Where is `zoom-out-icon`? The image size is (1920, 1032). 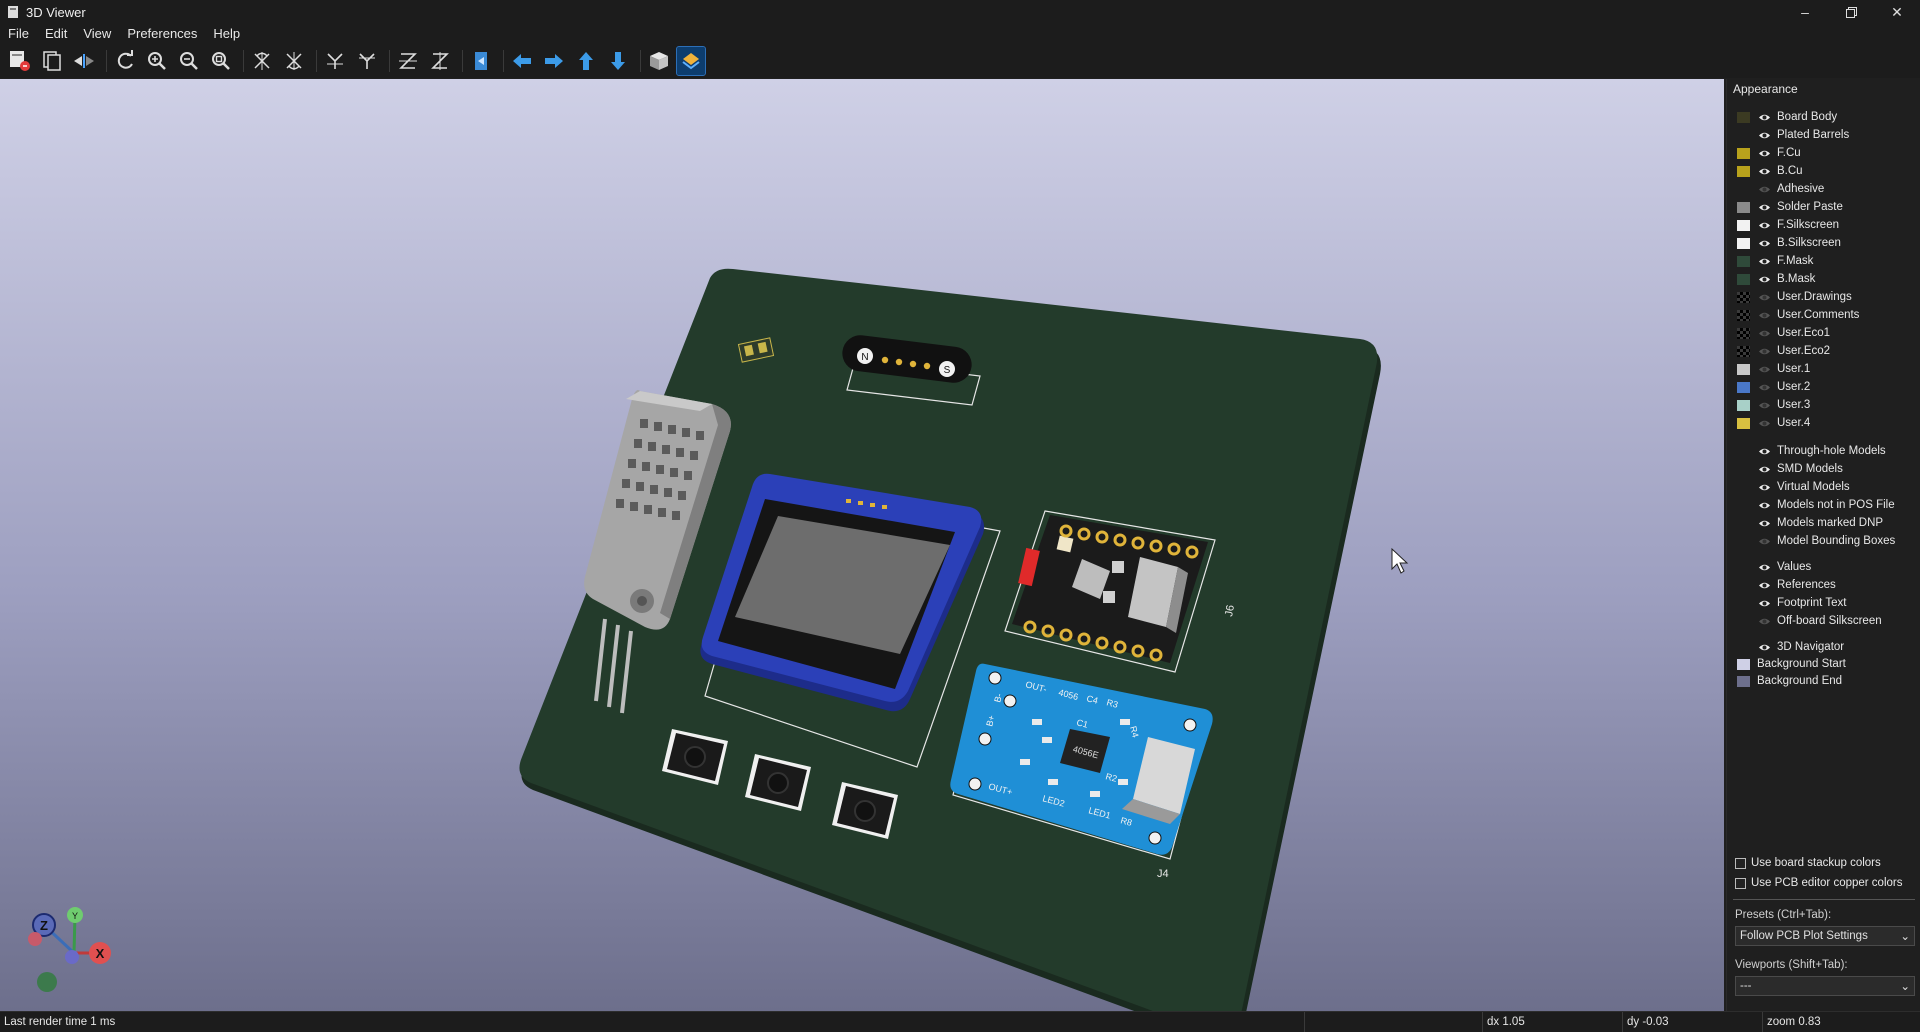 zoom-out-icon is located at coordinates (189, 61).